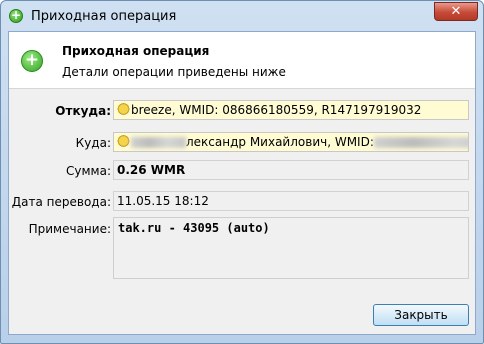 Image resolution: width=484 pixels, height=344 pixels. Describe the element at coordinates (104, 16) in the screenshot. I see `window-title: Приходная операция` at that location.